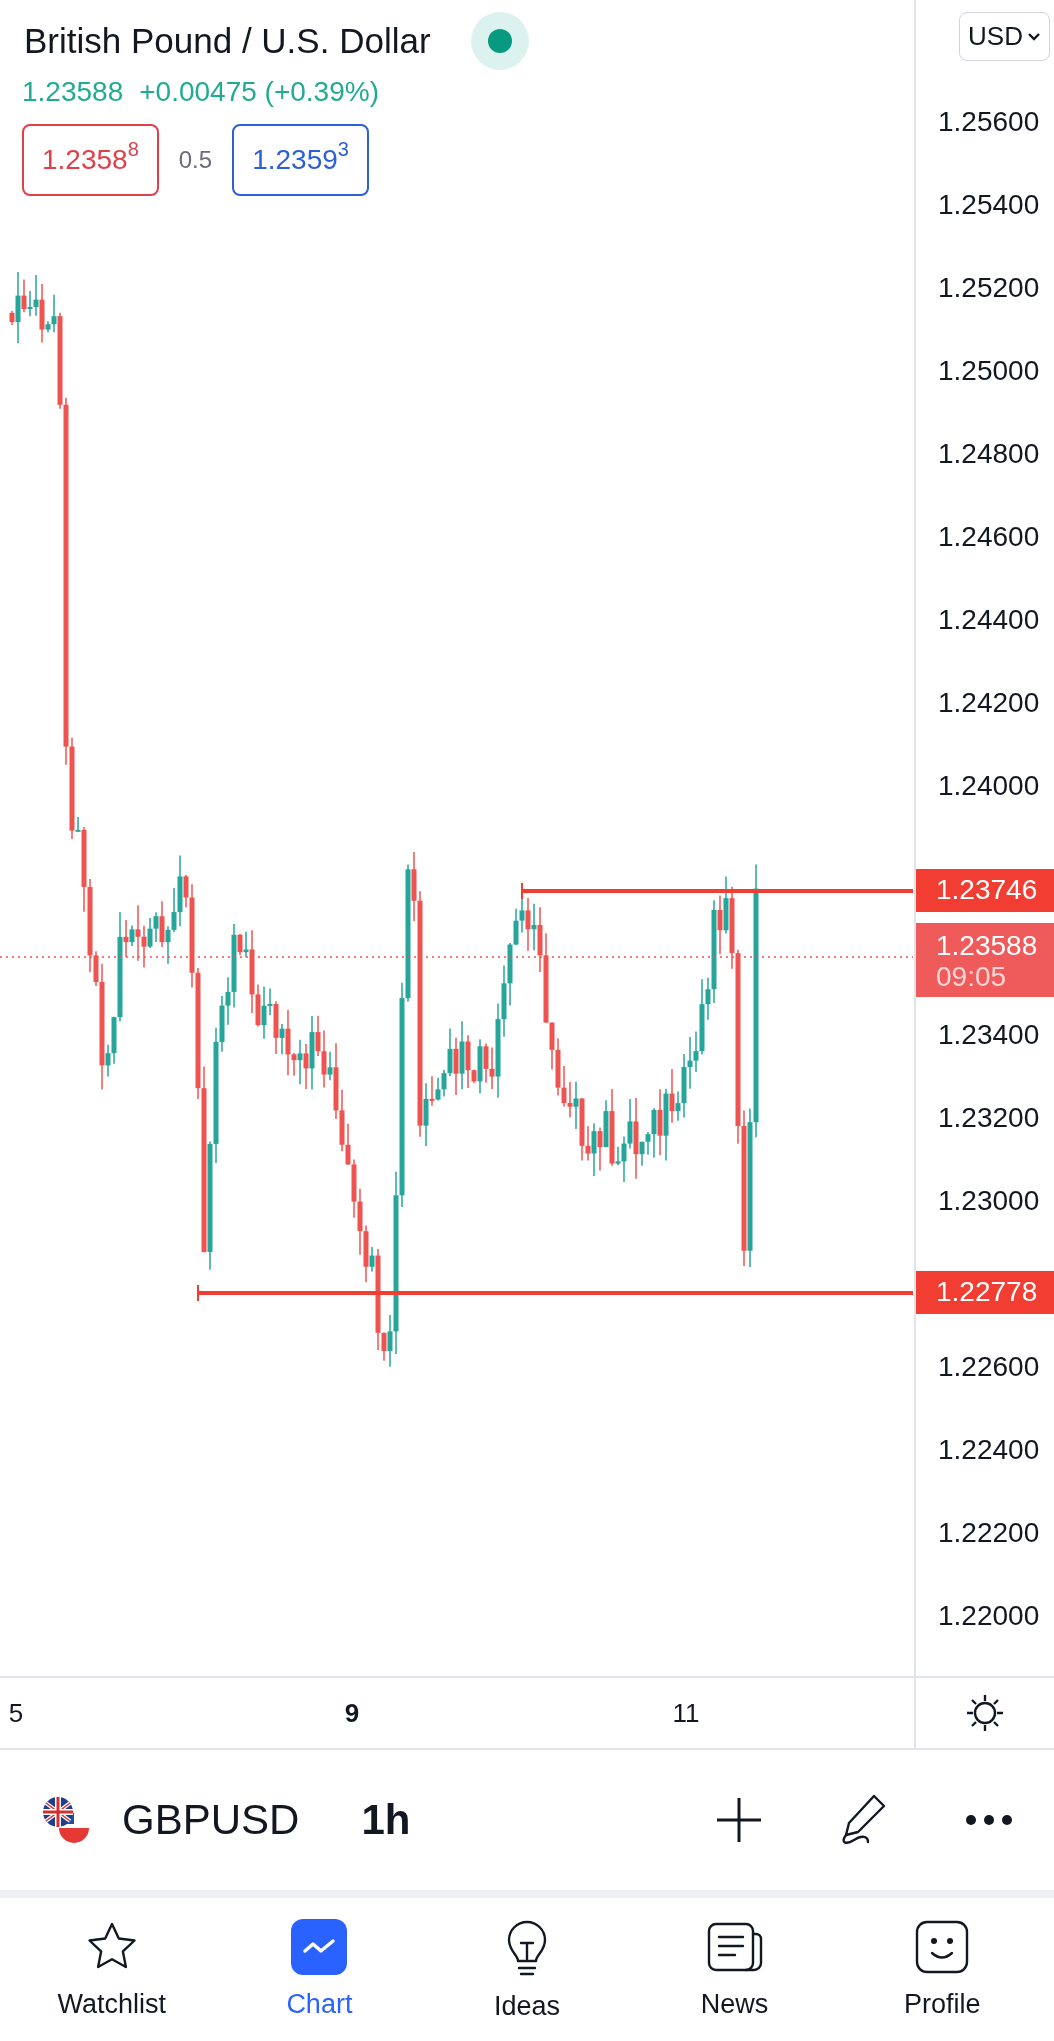 This screenshot has height=2041, width=1054. I want to click on price-tick: 1.24800, so click(989, 454).